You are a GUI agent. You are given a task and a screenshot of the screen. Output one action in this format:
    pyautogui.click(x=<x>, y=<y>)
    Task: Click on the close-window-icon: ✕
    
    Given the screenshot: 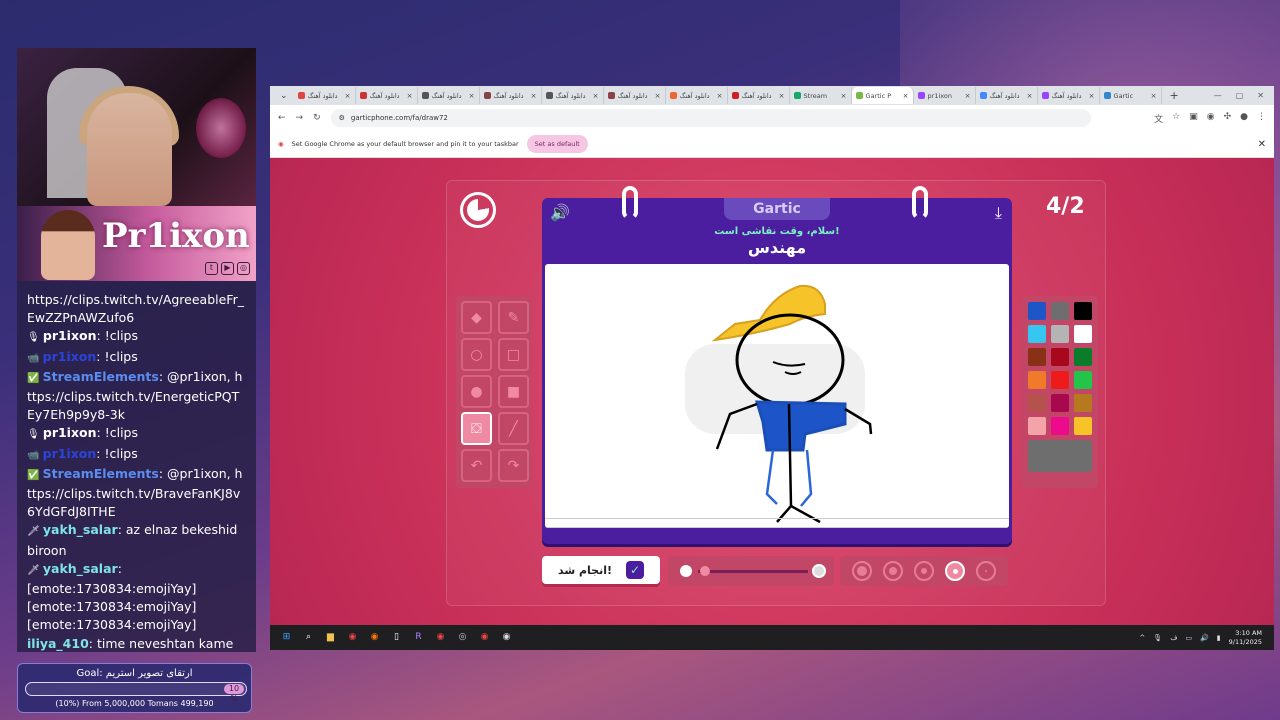 What is the action you would take?
    pyautogui.click(x=1260, y=95)
    